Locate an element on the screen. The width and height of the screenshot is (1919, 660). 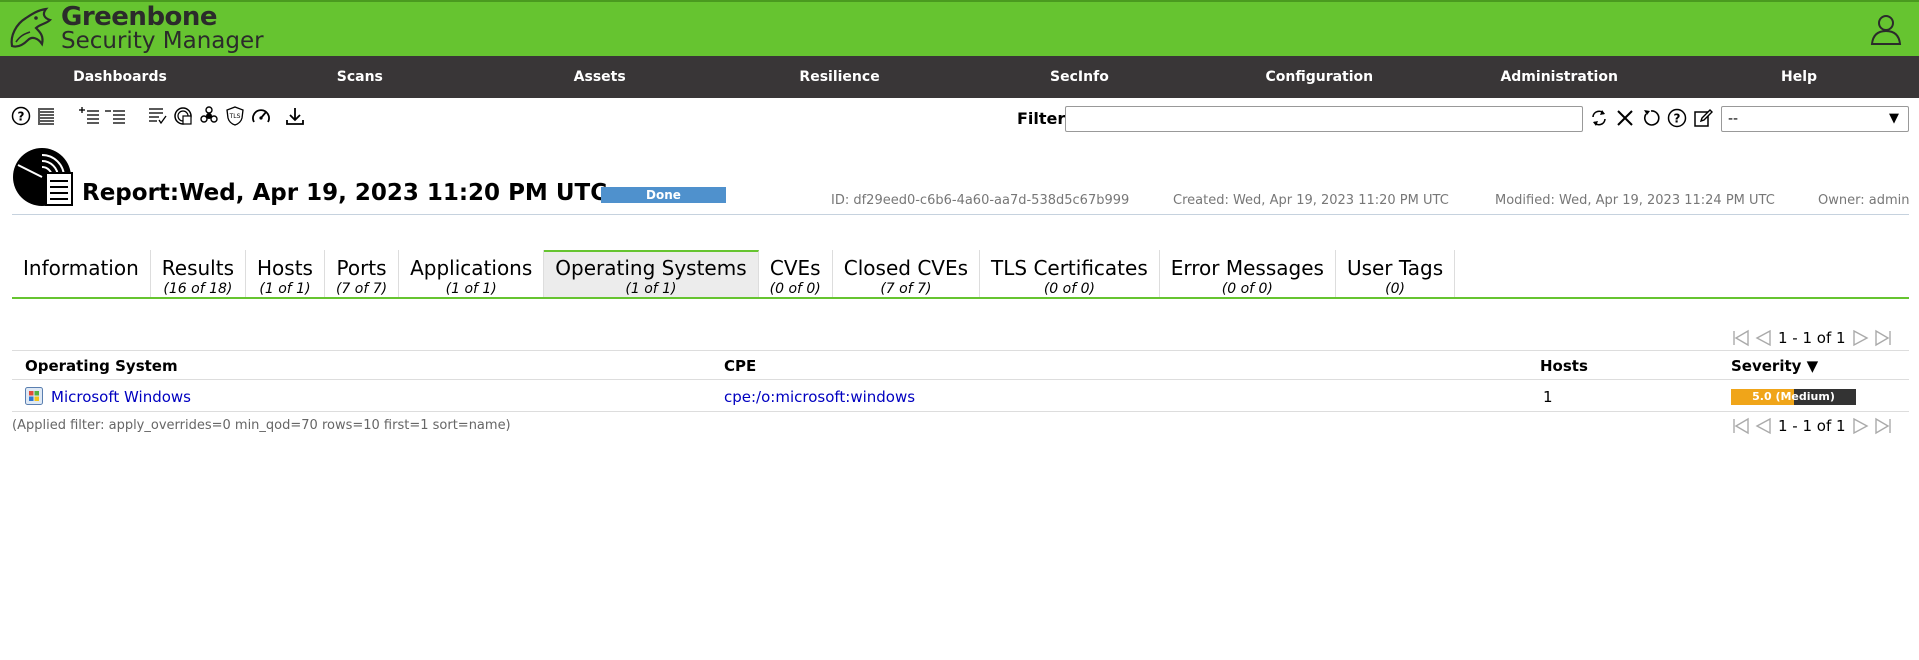
cpe-link: cpe:/o:microsoft:windows is located at coordinates (819, 397).